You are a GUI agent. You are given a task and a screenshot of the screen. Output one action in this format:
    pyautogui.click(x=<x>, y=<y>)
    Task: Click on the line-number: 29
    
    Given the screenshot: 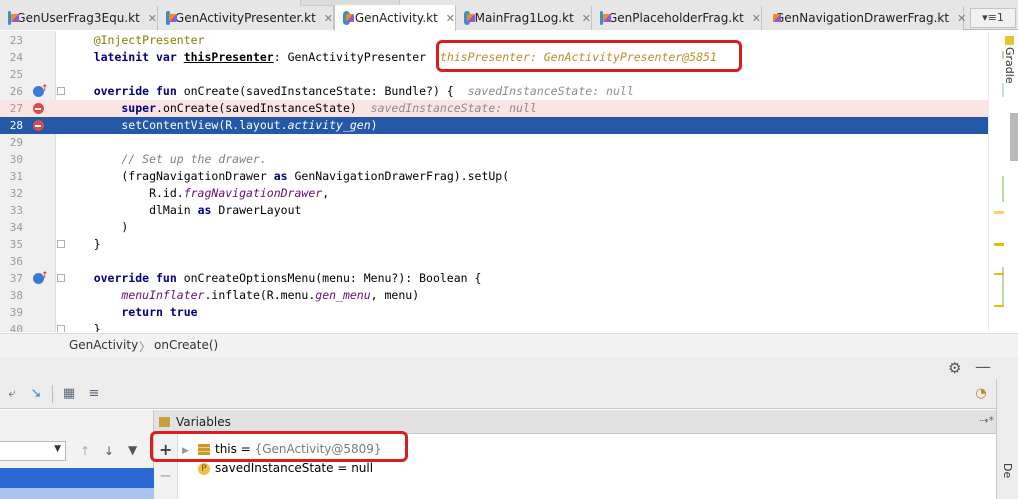 What is the action you would take?
    pyautogui.click(x=11, y=142)
    